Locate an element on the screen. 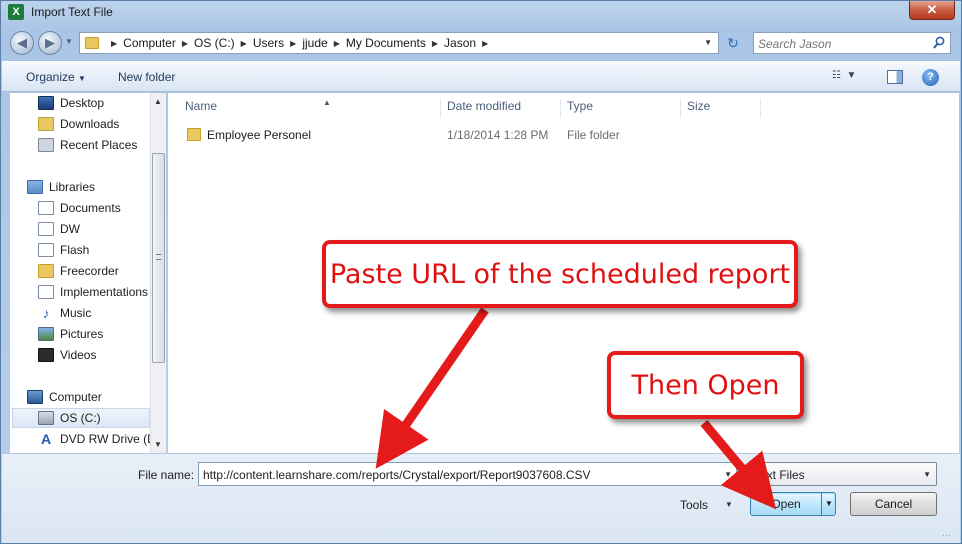  sidebar-item-dvd-rw-drive: A DVD RW Drive (D is located at coordinates (101, 439).